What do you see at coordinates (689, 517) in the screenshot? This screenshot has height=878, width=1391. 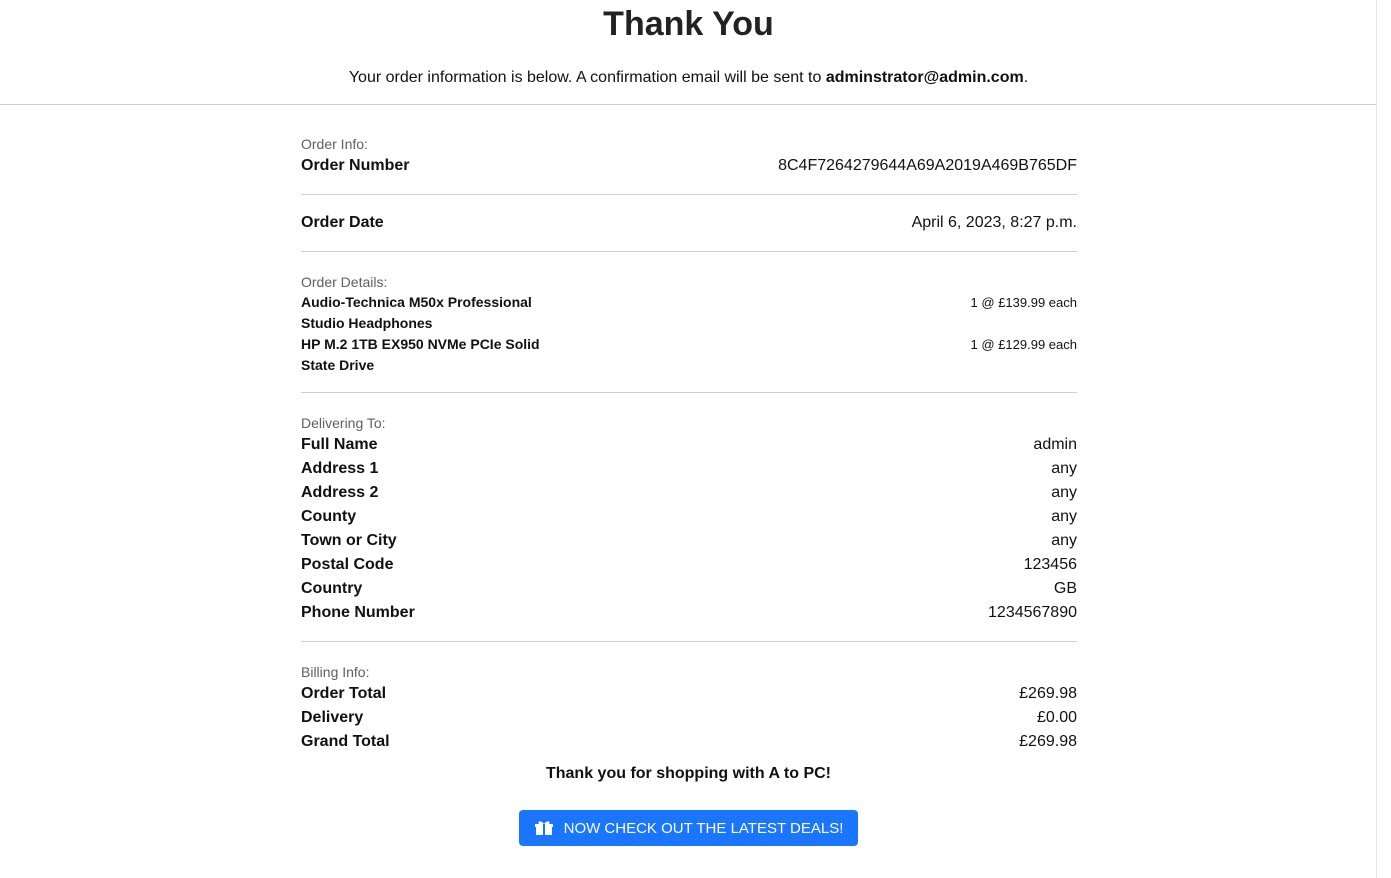 I see `delivery-row: County any` at bounding box center [689, 517].